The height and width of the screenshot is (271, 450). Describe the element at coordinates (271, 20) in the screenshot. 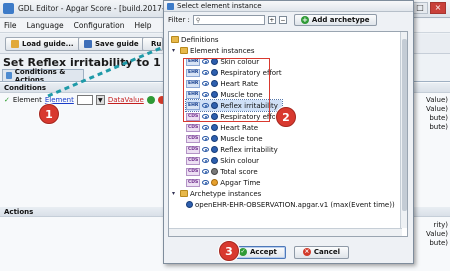

I see `expand-all-icon: +` at that location.